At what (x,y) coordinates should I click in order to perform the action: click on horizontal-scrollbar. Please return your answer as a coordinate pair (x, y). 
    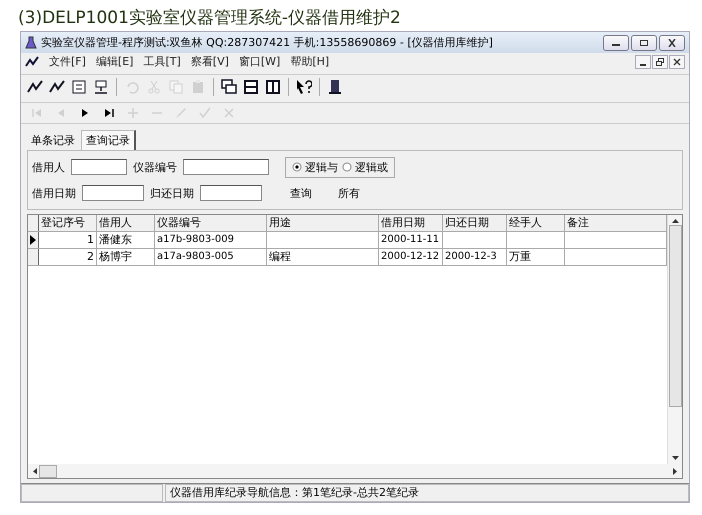
    Looking at the image, I should click on (355, 471).